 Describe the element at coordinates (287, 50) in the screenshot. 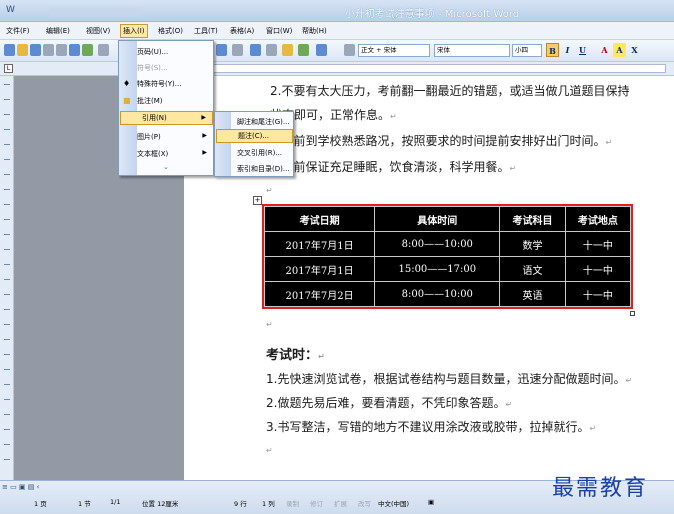

I see `insert-table-icon` at that location.